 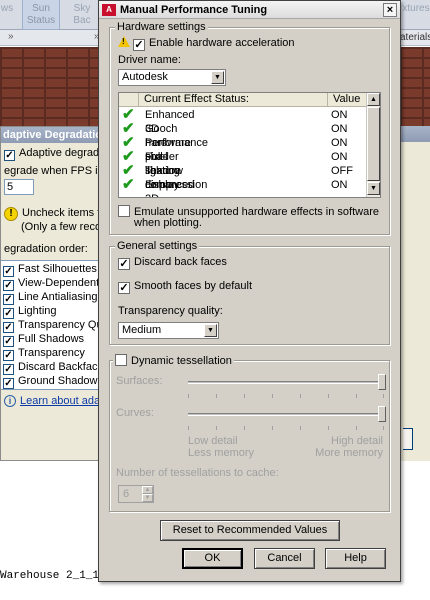 I want to click on command-line-text: Warehouse 2_1_1, so click(x=50, y=576).